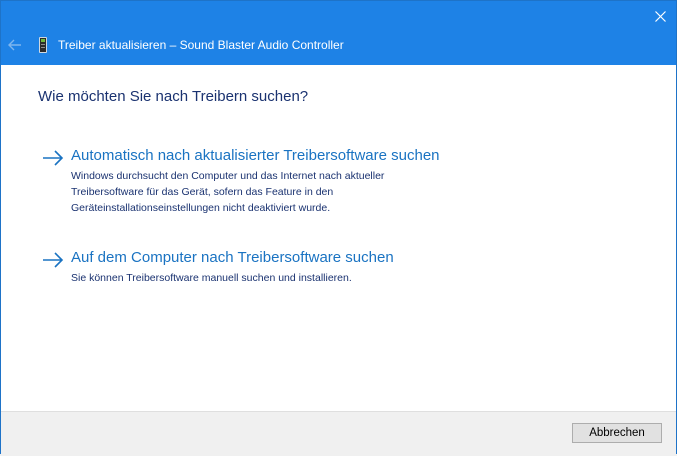 This screenshot has width=677, height=456. I want to click on close-icon, so click(660, 16).